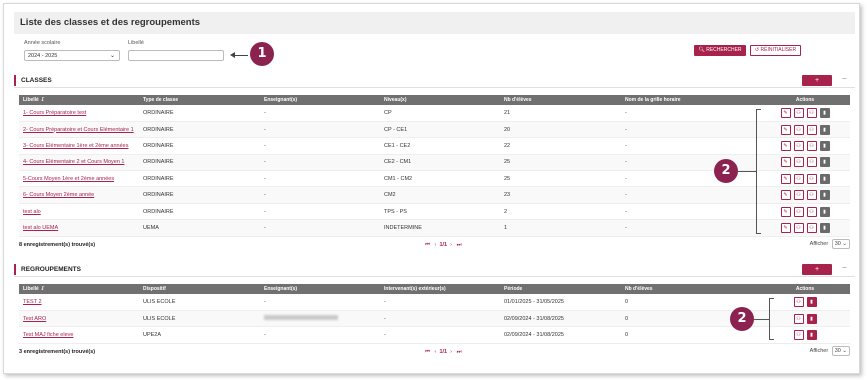 Image resolution: width=868 pixels, height=380 pixels. Describe the element at coordinates (440, 100) in the screenshot. I see `col-niveaux: Niveau(x)` at that location.